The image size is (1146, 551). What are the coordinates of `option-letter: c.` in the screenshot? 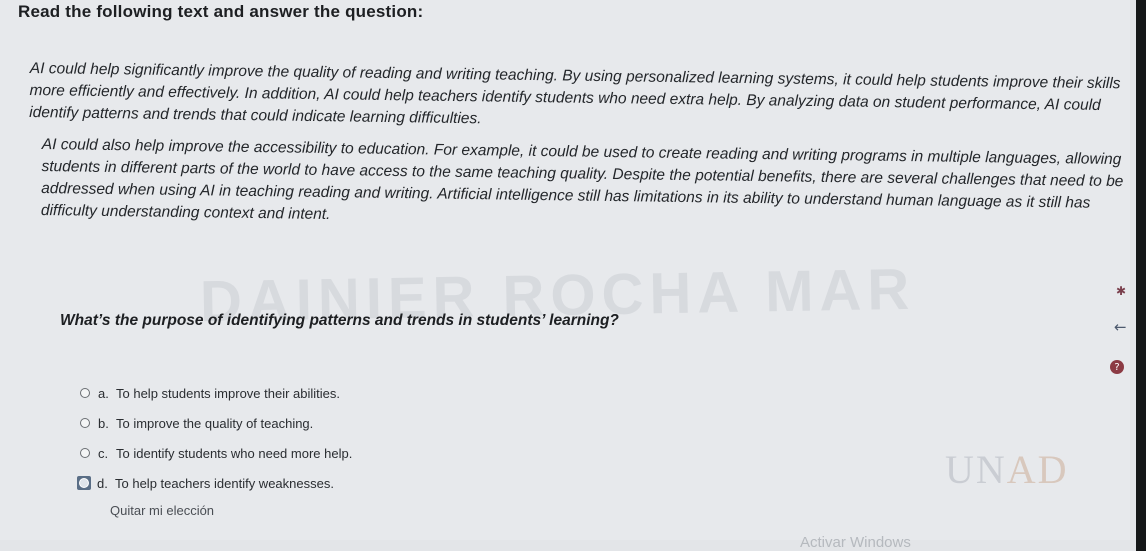 It's located at (103, 453).